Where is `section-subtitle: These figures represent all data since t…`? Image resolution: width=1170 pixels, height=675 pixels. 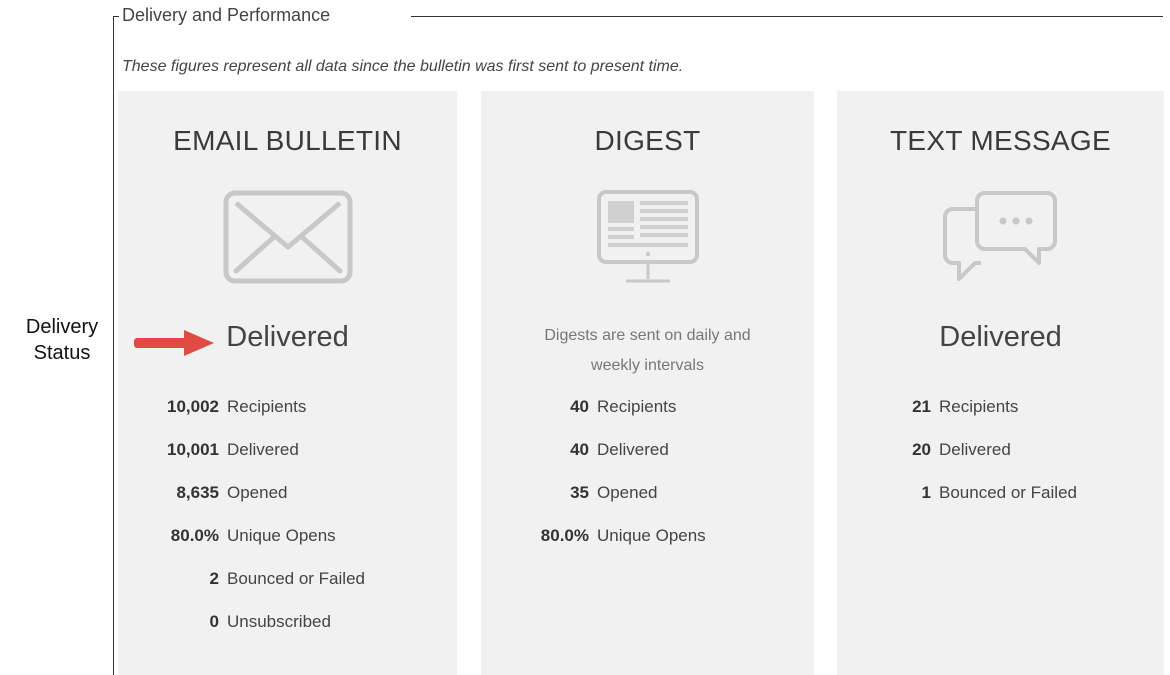 section-subtitle: These figures represent all data since t… is located at coordinates (403, 66).